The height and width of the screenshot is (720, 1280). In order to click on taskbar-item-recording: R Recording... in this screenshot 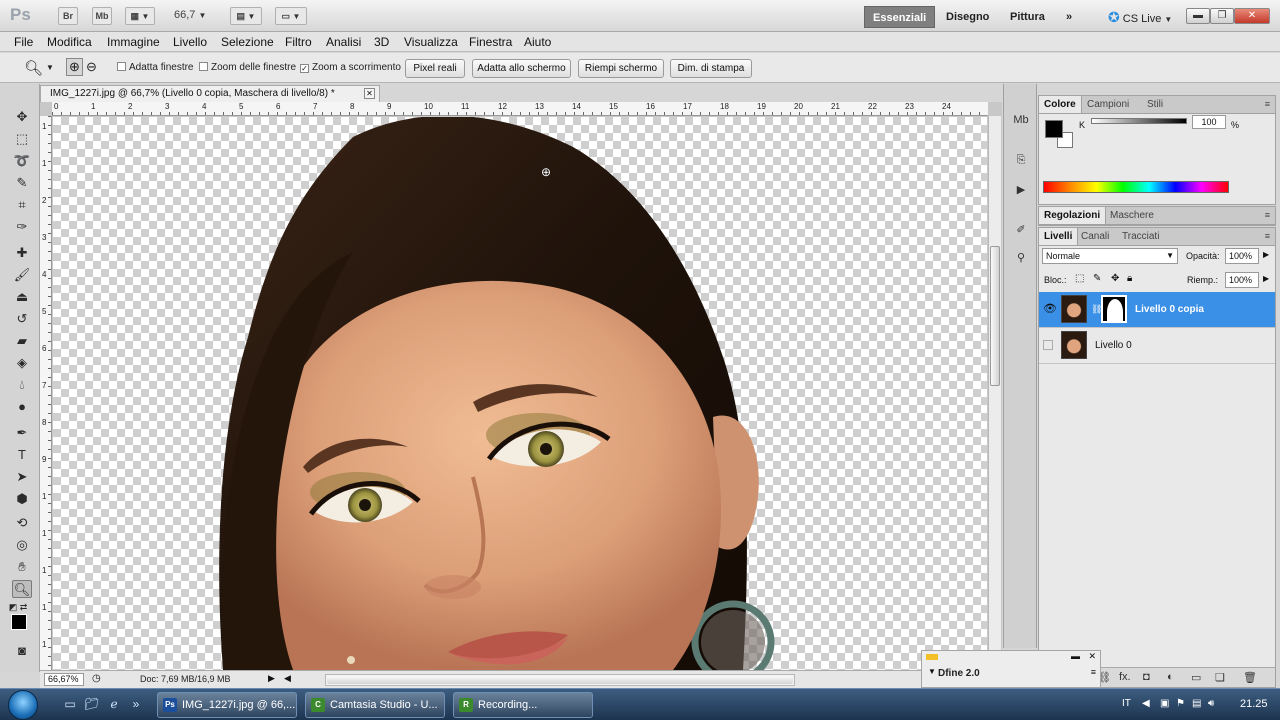, I will do `click(523, 705)`.